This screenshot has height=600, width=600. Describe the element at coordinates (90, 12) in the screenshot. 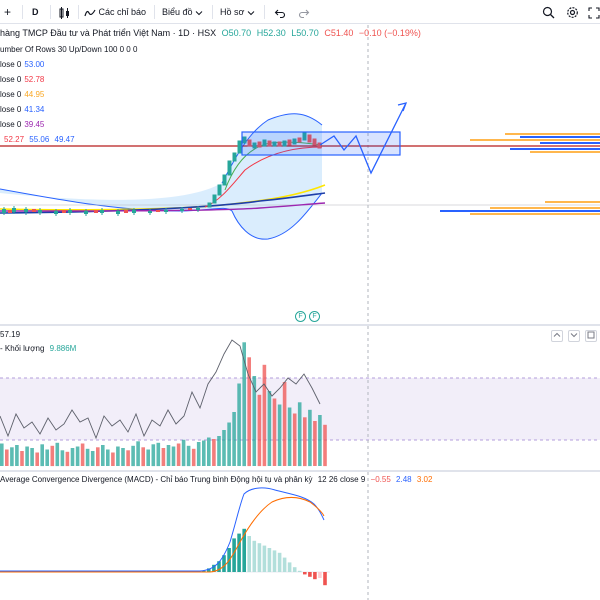

I see `indicators-icon` at that location.